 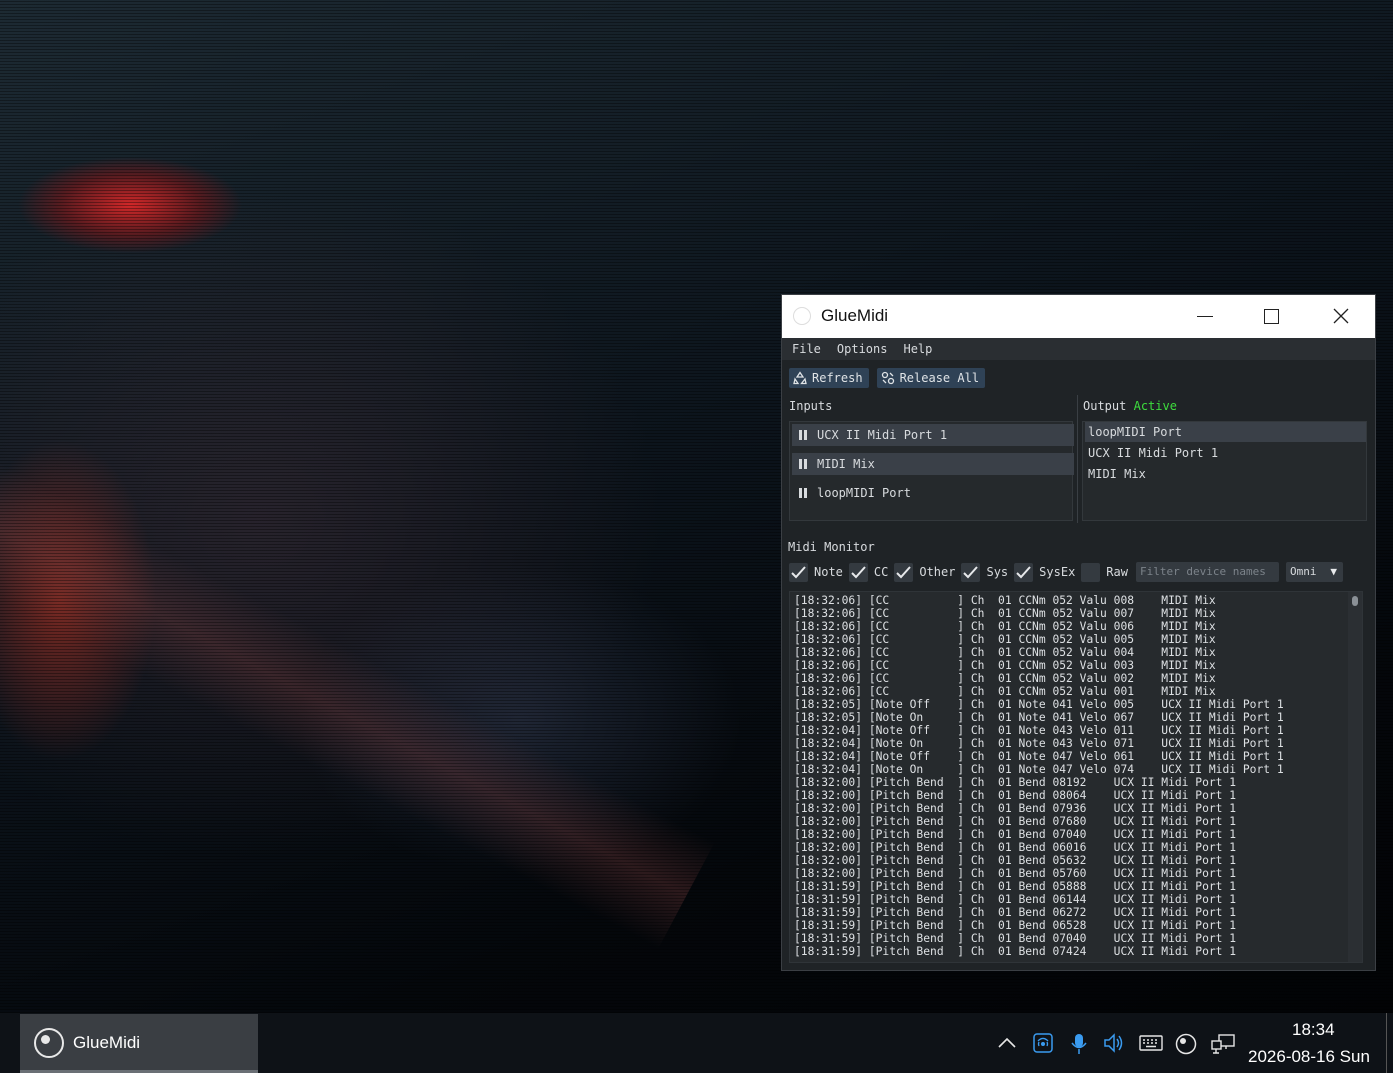 I want to click on filter-sys-checkbox: Sys, so click(x=985, y=572).